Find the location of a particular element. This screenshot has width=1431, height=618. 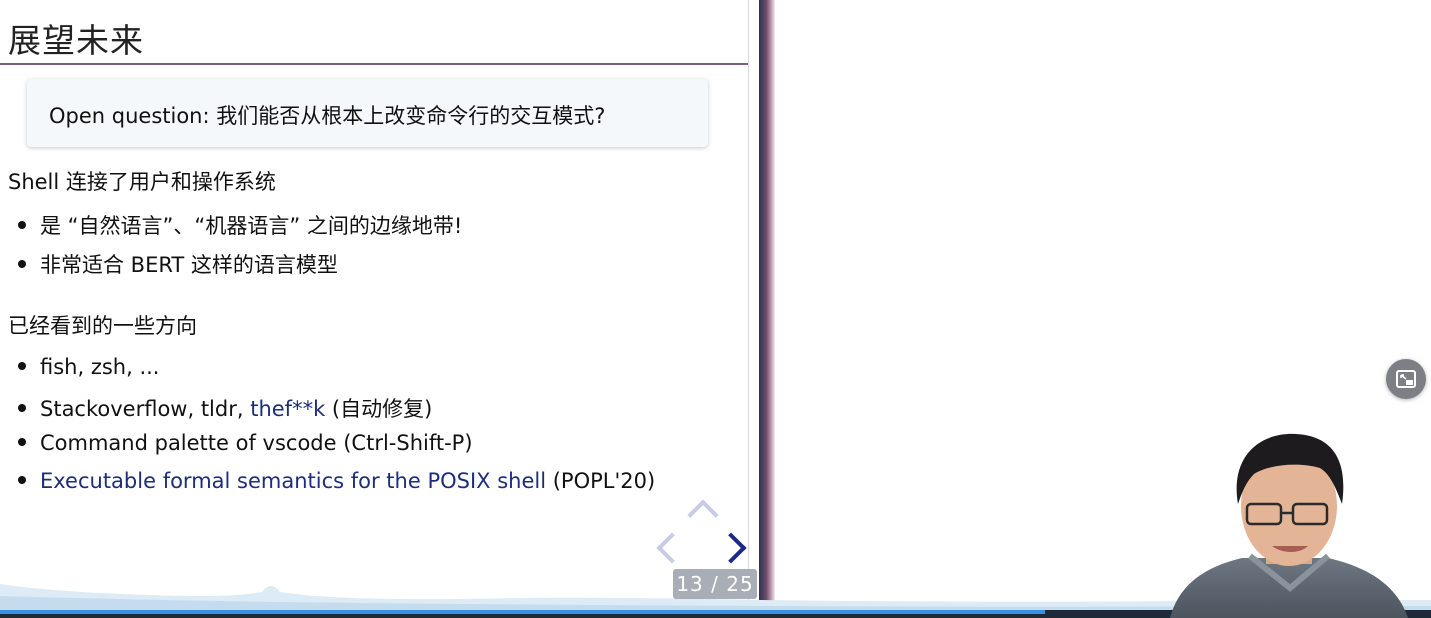

list-item-text: 非常适合 BERT 这样的语言模型 is located at coordinates (189, 265).